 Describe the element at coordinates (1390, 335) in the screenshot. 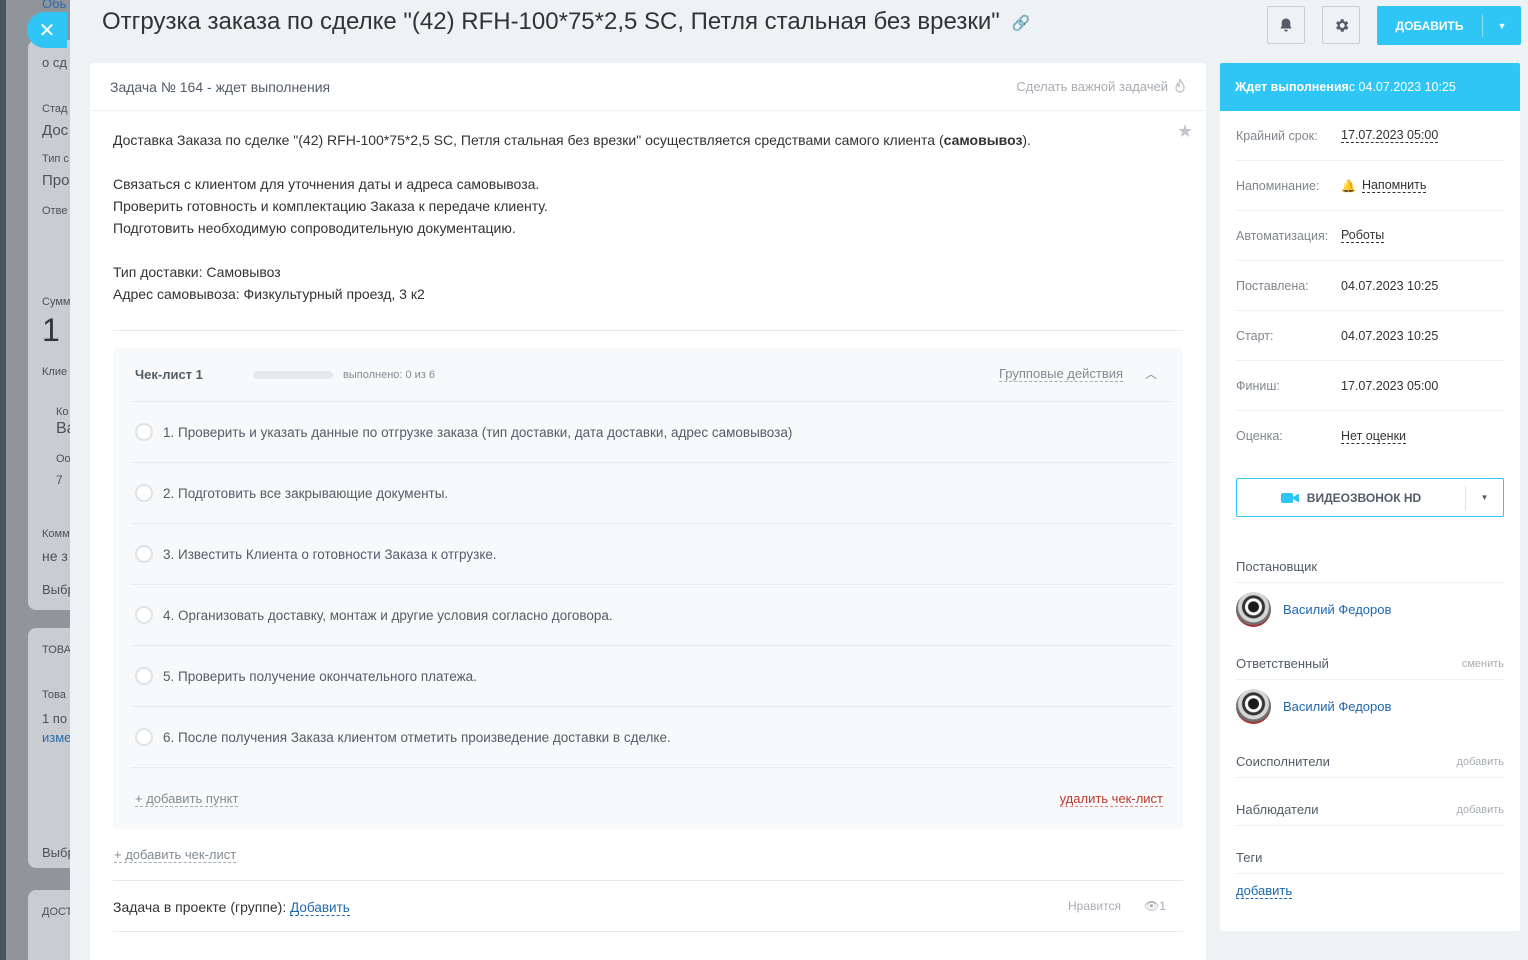

I see `start-value: 04.07.2023 10:25` at that location.